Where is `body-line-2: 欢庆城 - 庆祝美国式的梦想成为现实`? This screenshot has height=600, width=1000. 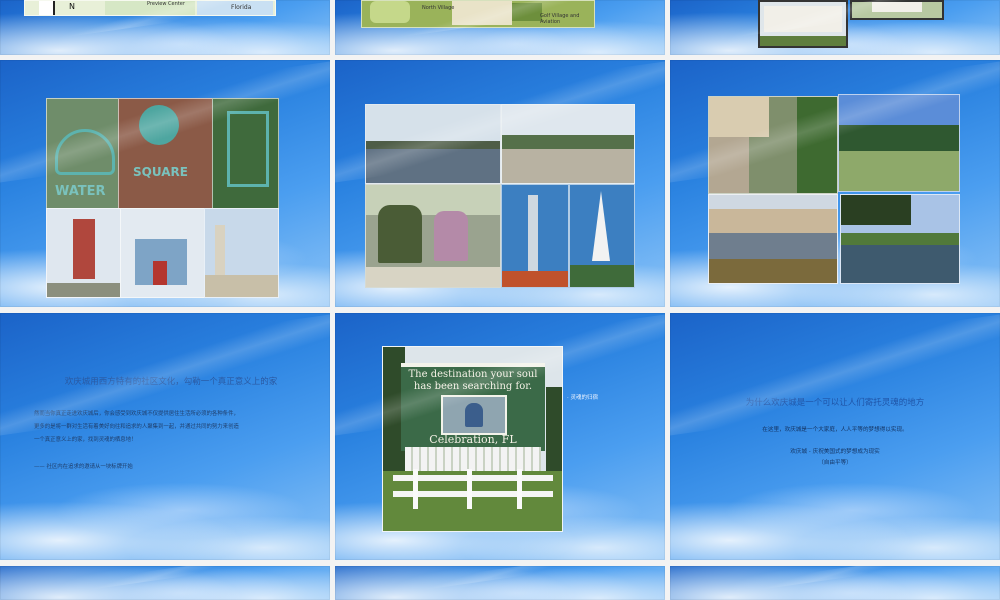
body-line-2: 欢庆城 - 庆祝美国式的梦想成为现实 is located at coordinates (835, 452).